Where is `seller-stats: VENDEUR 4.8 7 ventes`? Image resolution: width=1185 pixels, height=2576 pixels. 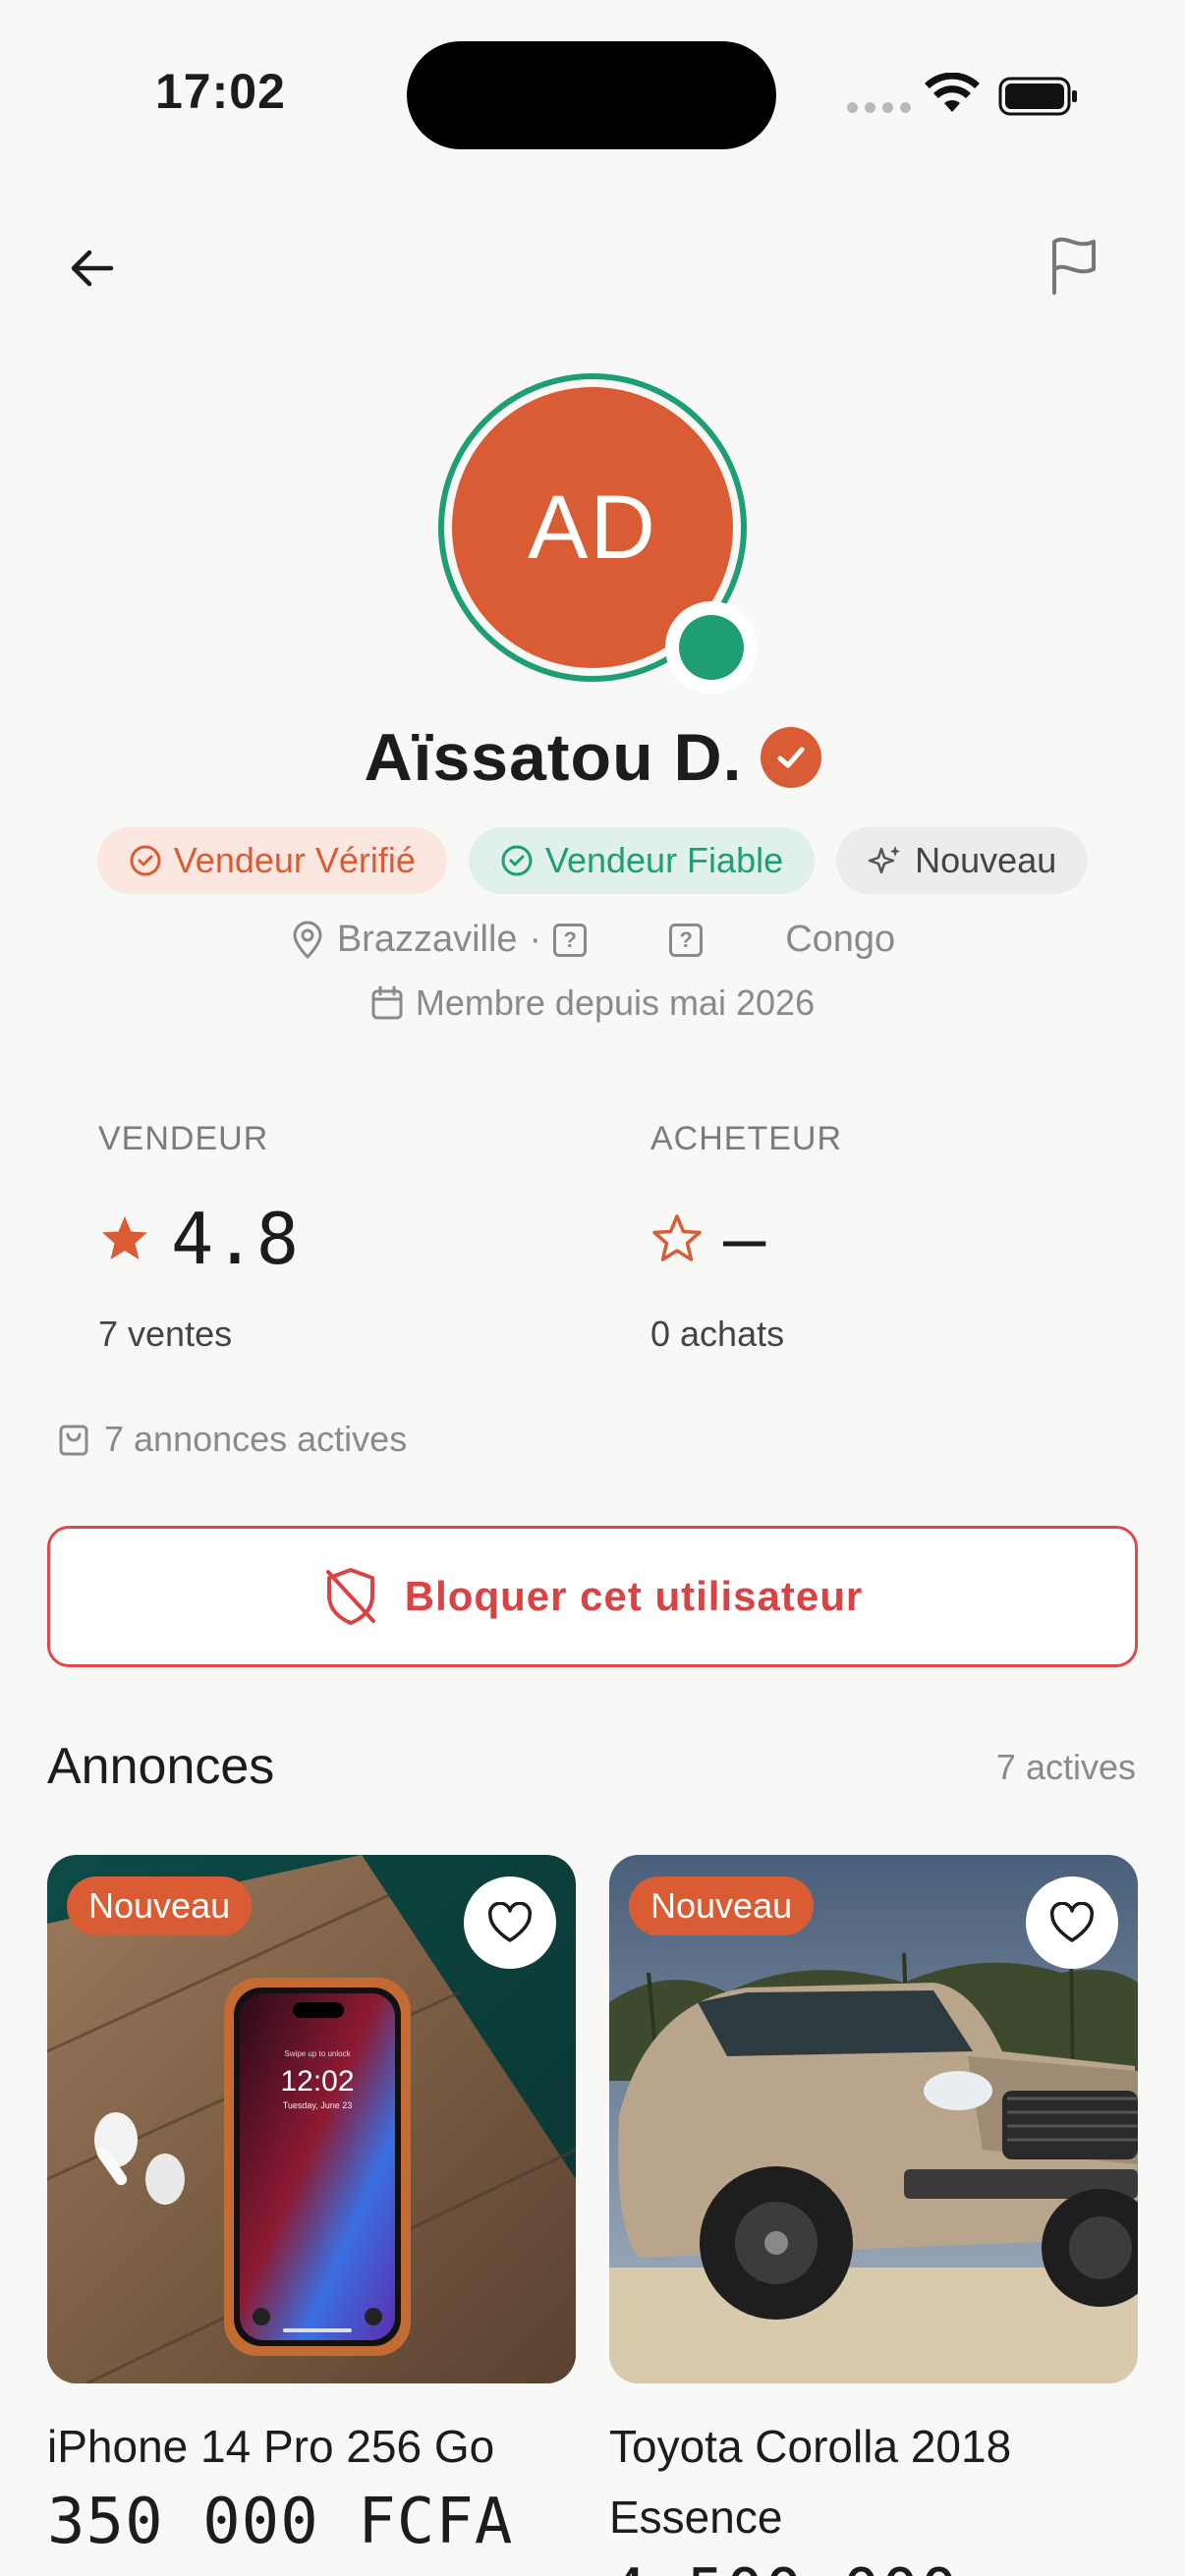 seller-stats: VENDEUR 4.8 7 ventes is located at coordinates (344, 1237).